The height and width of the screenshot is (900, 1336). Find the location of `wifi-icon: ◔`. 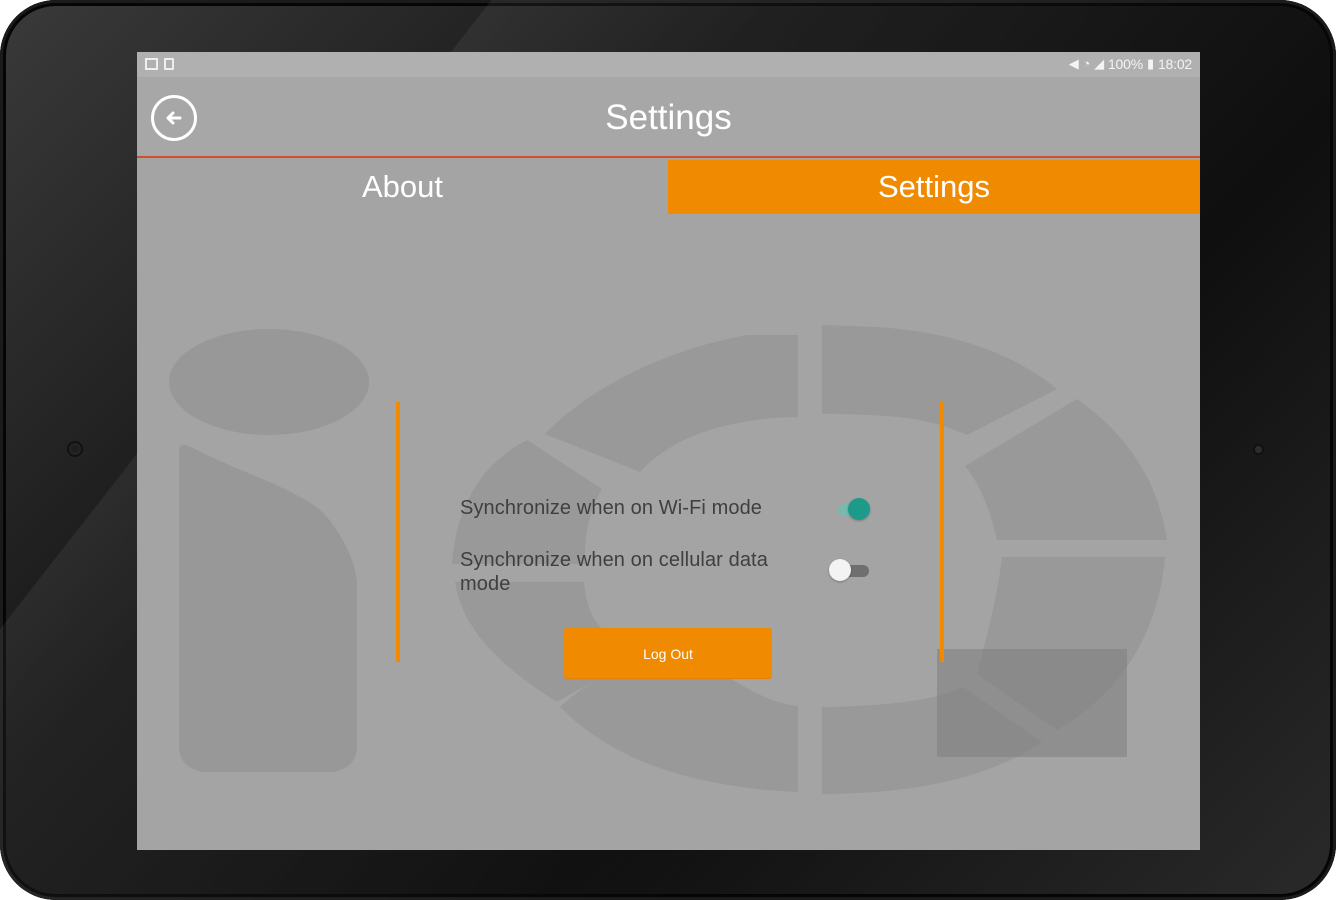

wifi-icon: ◔ is located at coordinates (1086, 63).